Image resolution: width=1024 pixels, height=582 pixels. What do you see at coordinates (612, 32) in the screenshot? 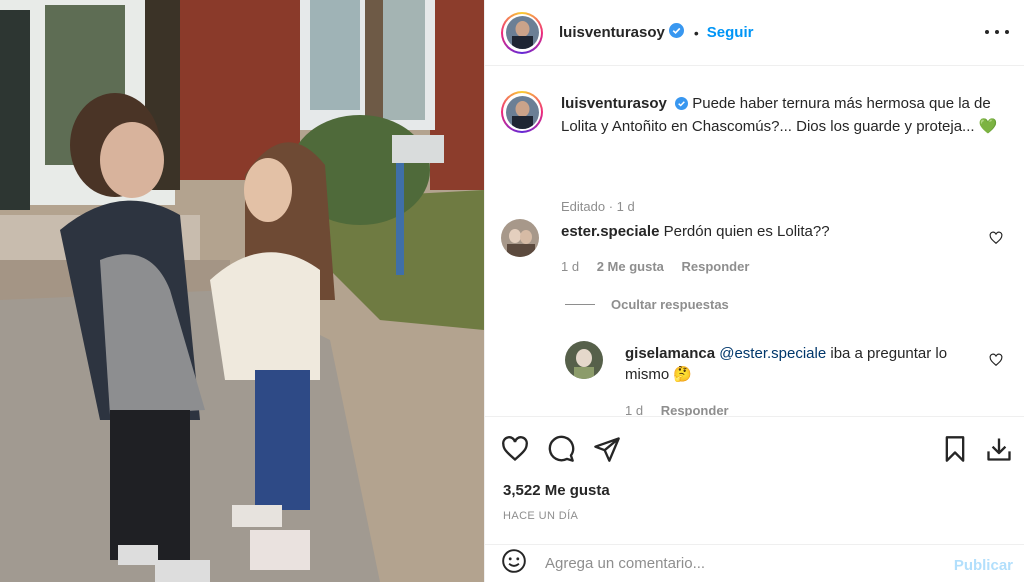
I see `post-author-username: luisventurasoy` at bounding box center [612, 32].